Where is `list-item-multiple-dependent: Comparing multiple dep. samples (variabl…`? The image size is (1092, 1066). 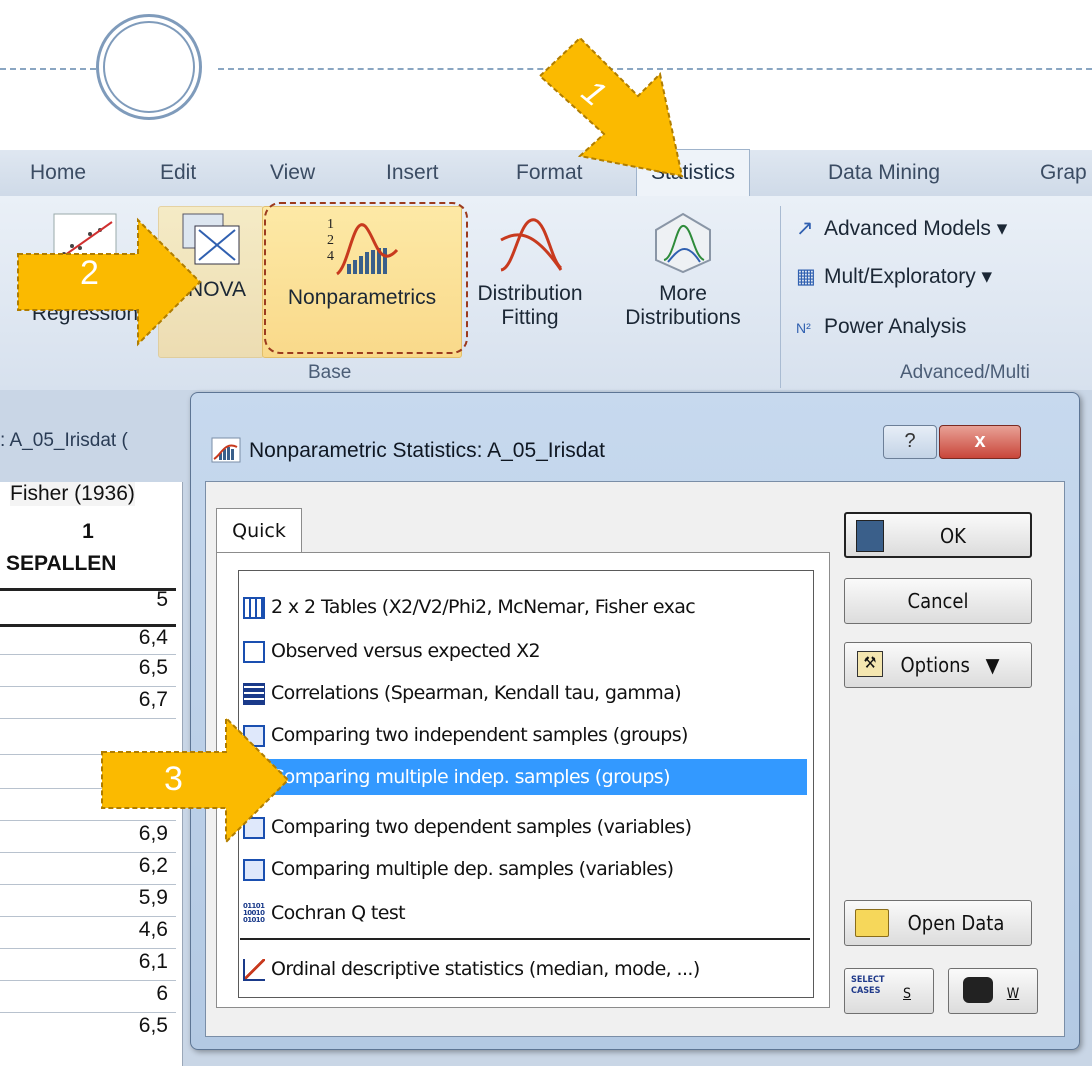 list-item-multiple-dependent: Comparing multiple dep. samples (variabl… is located at coordinates (524, 869).